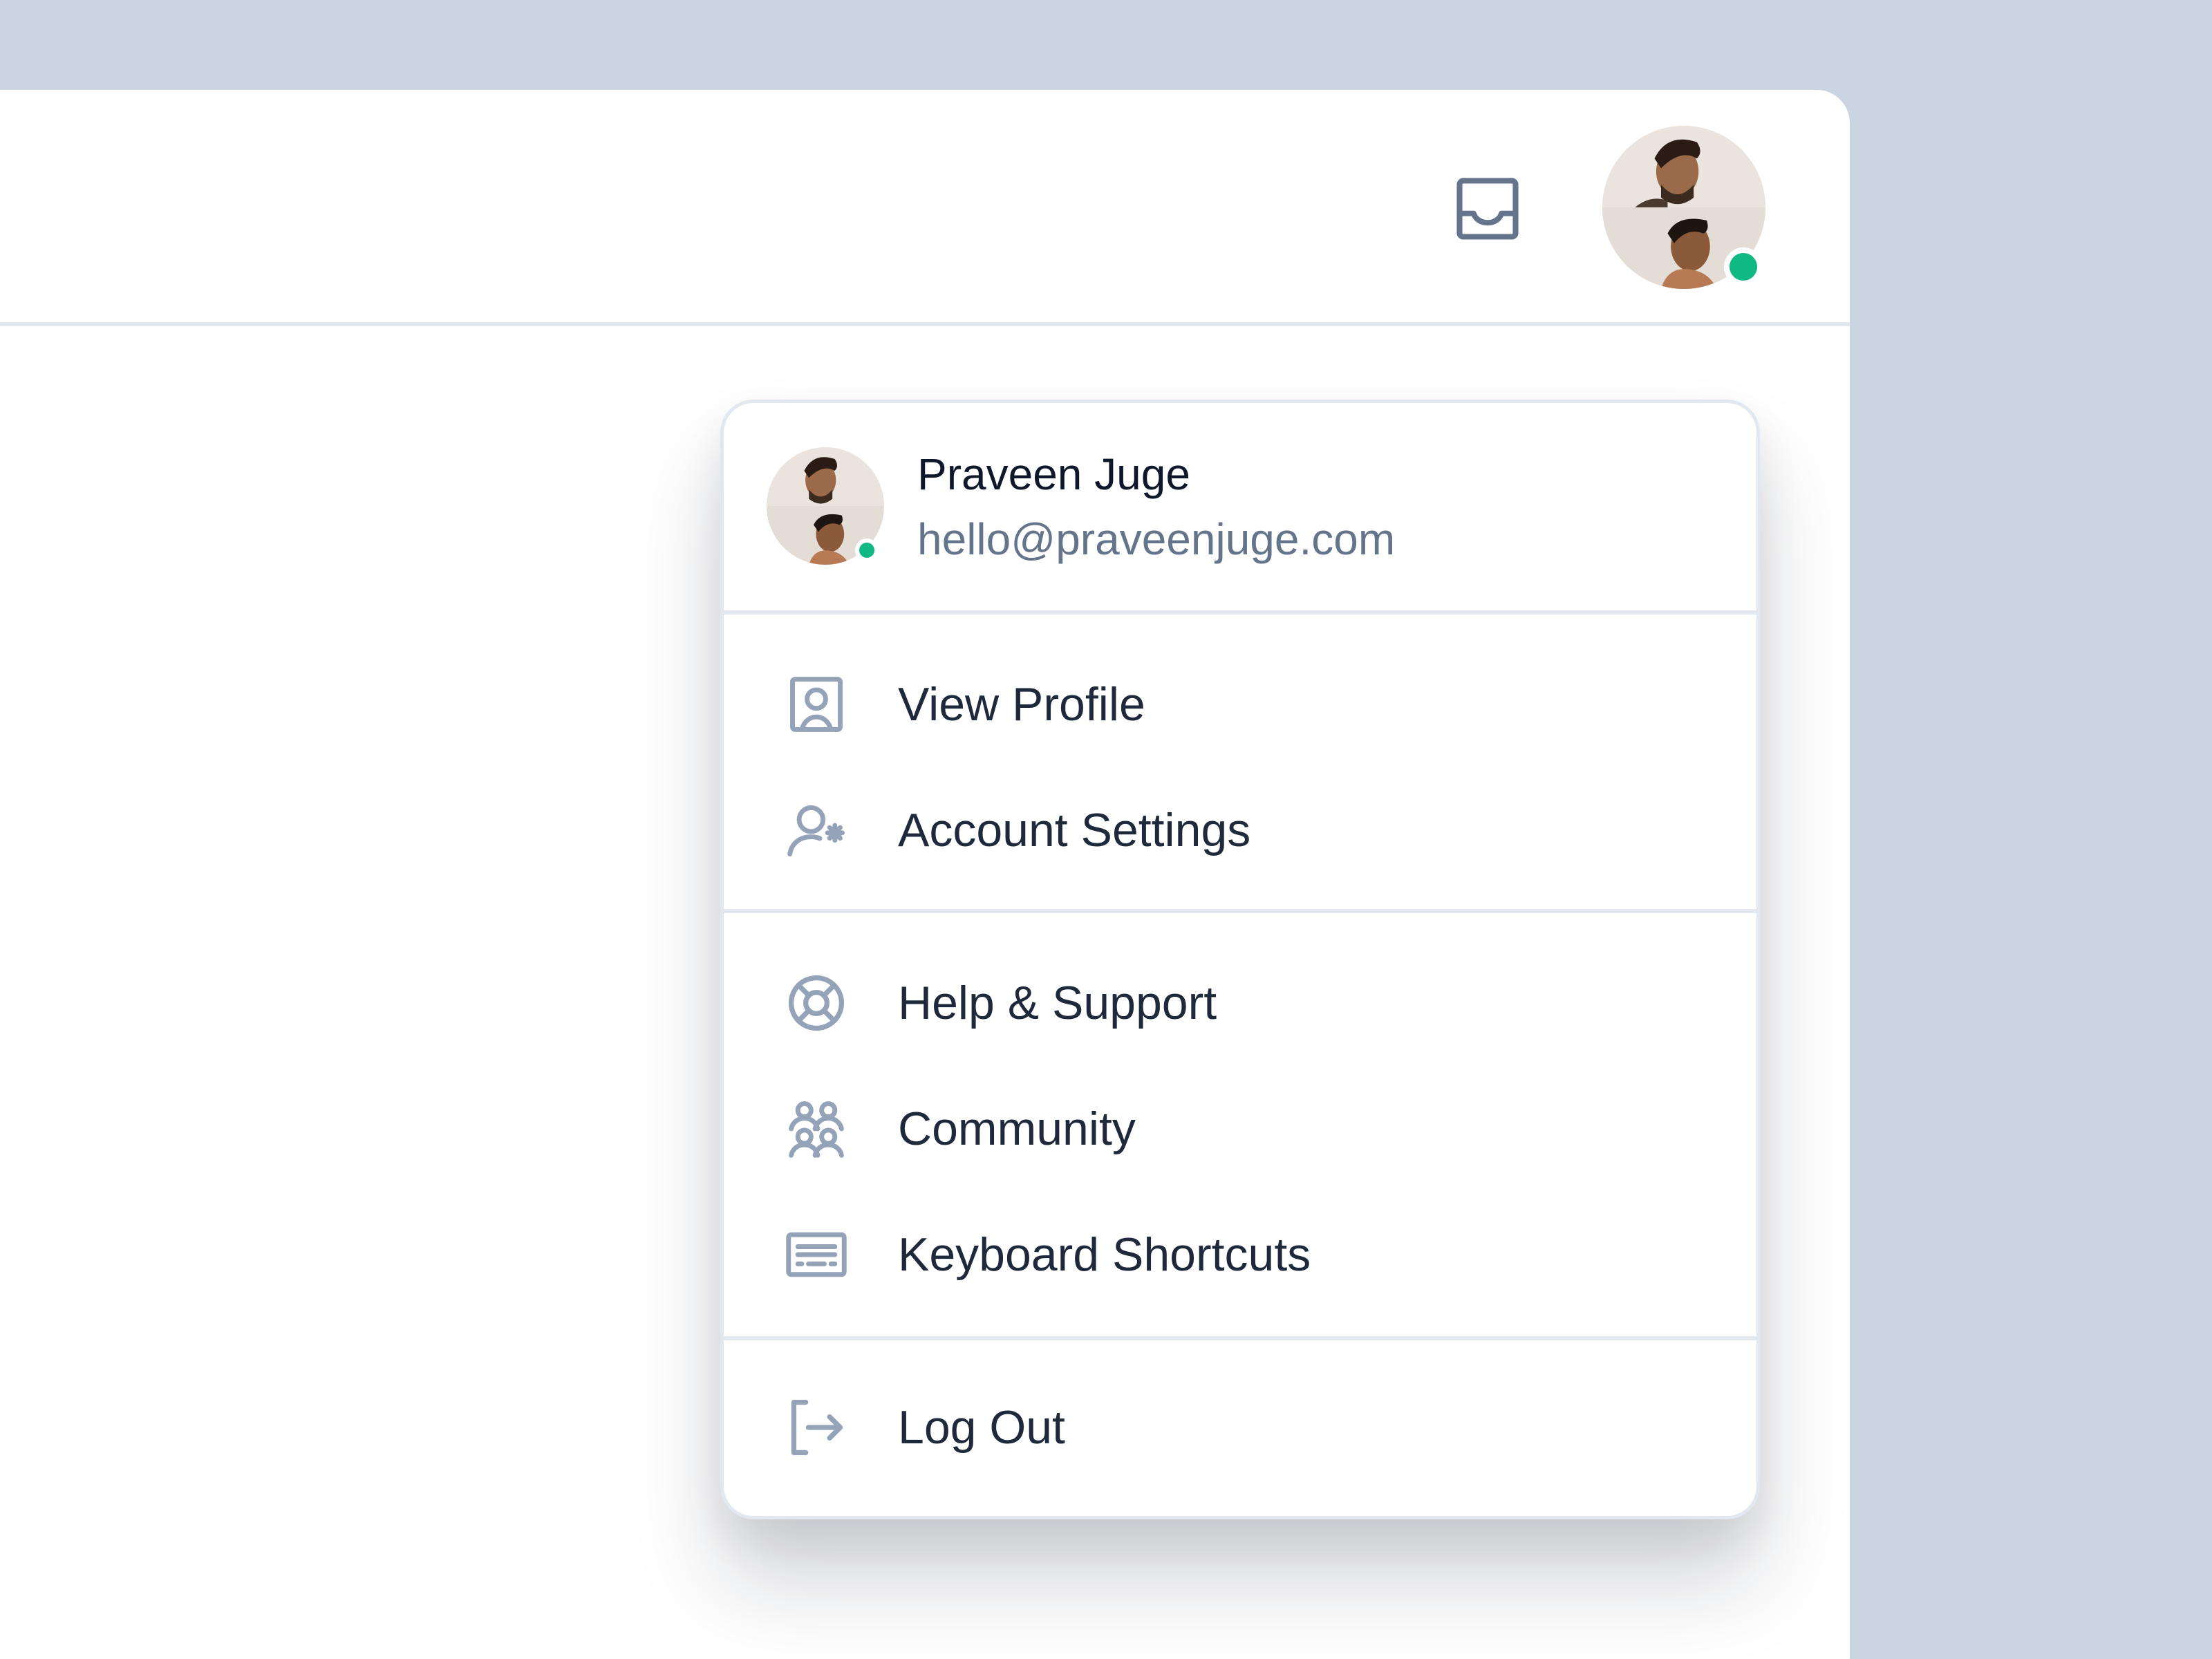 The height and width of the screenshot is (1659, 2212). What do you see at coordinates (817, 1427) in the screenshot?
I see `logout-icon` at bounding box center [817, 1427].